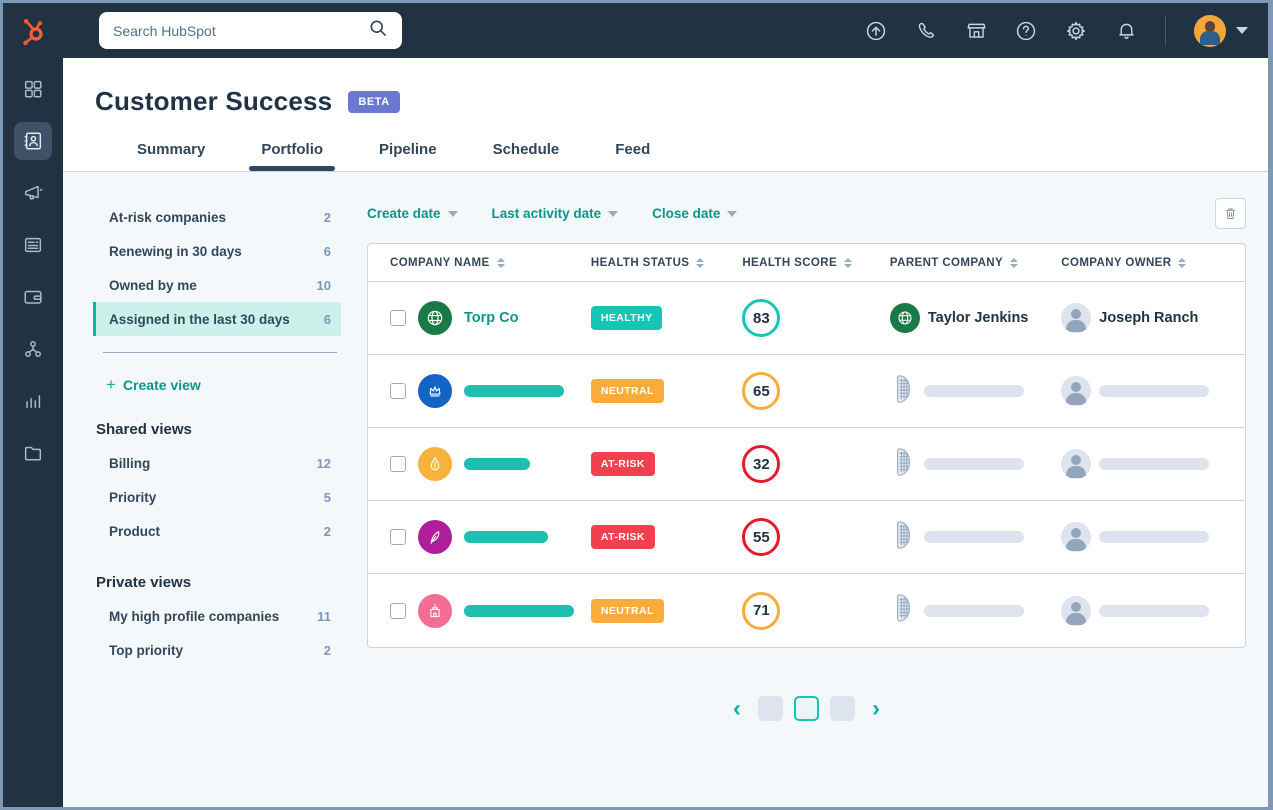  Describe the element at coordinates (555, 213) in the screenshot. I see `filter-last-activity-date: Last activity date` at that location.